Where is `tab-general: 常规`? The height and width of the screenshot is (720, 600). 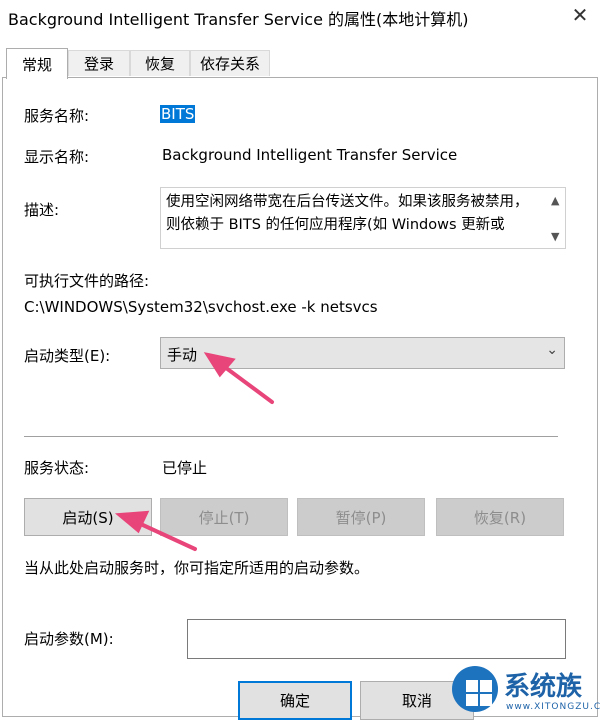 tab-general: 常规 is located at coordinates (37, 63).